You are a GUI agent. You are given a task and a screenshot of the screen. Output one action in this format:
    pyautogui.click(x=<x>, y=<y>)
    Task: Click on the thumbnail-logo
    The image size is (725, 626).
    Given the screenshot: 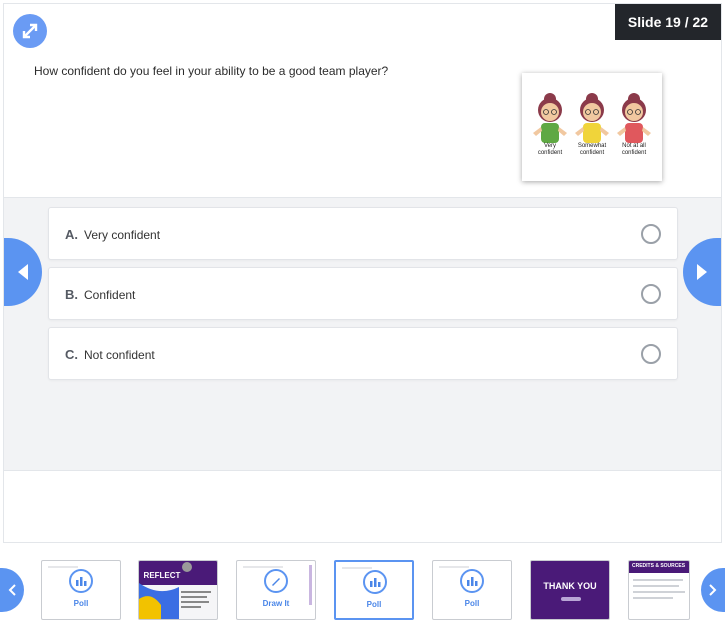 What is the action you would take?
    pyautogui.click(x=571, y=599)
    